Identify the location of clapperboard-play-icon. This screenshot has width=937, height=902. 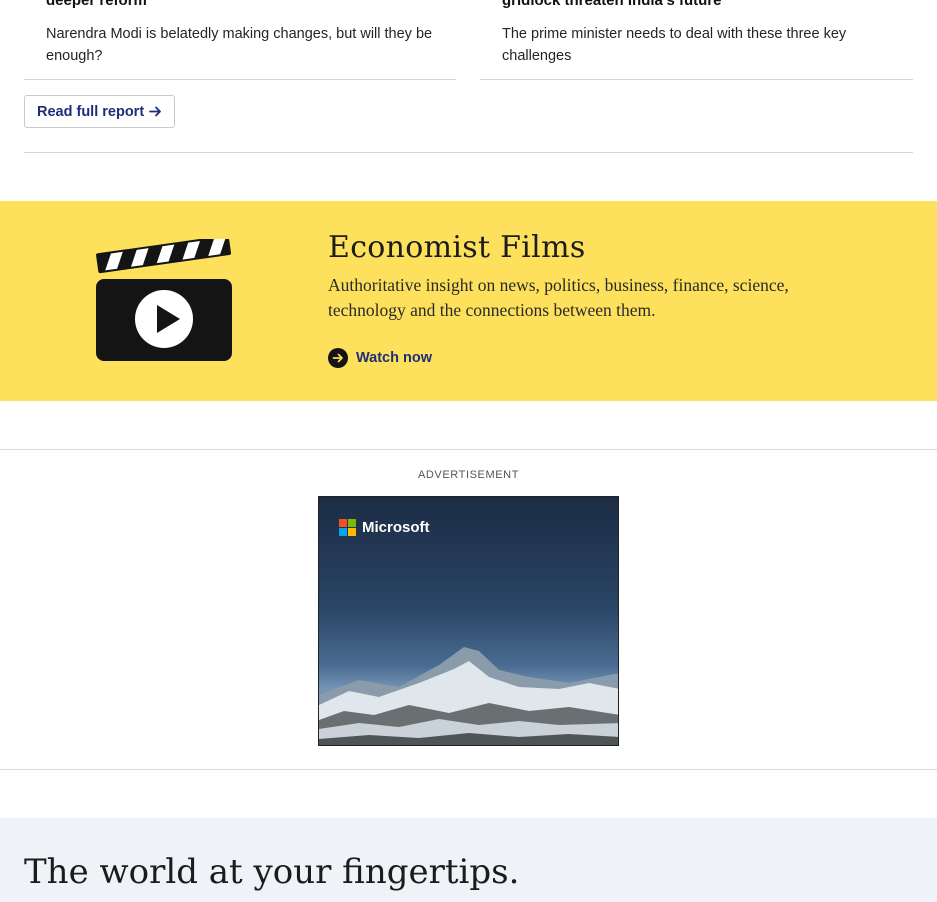
(165, 301).